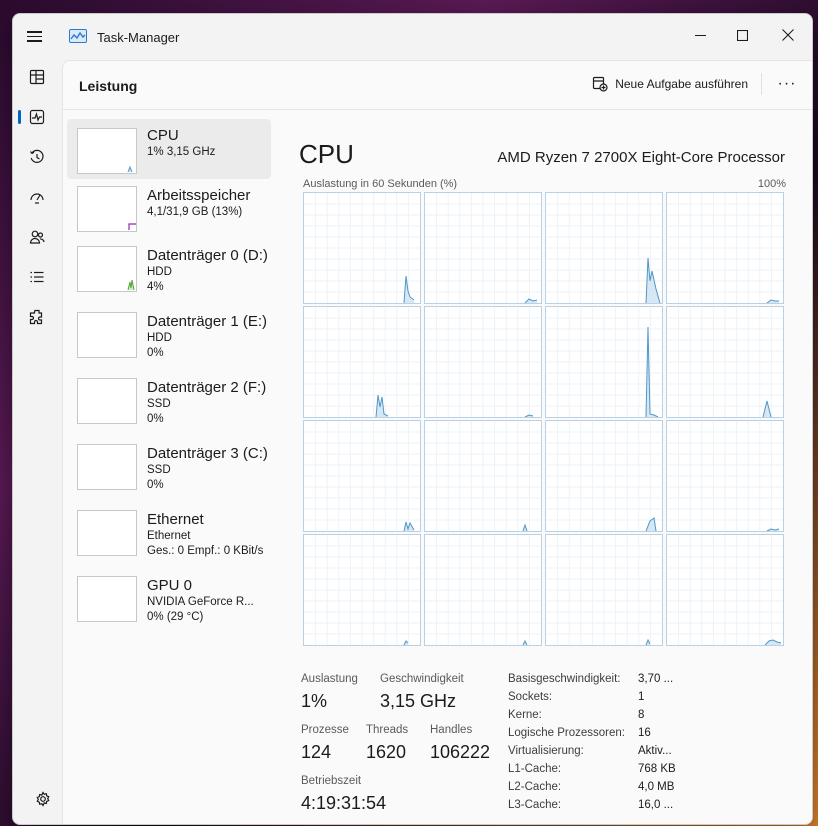  I want to click on close-icon, so click(788, 35).